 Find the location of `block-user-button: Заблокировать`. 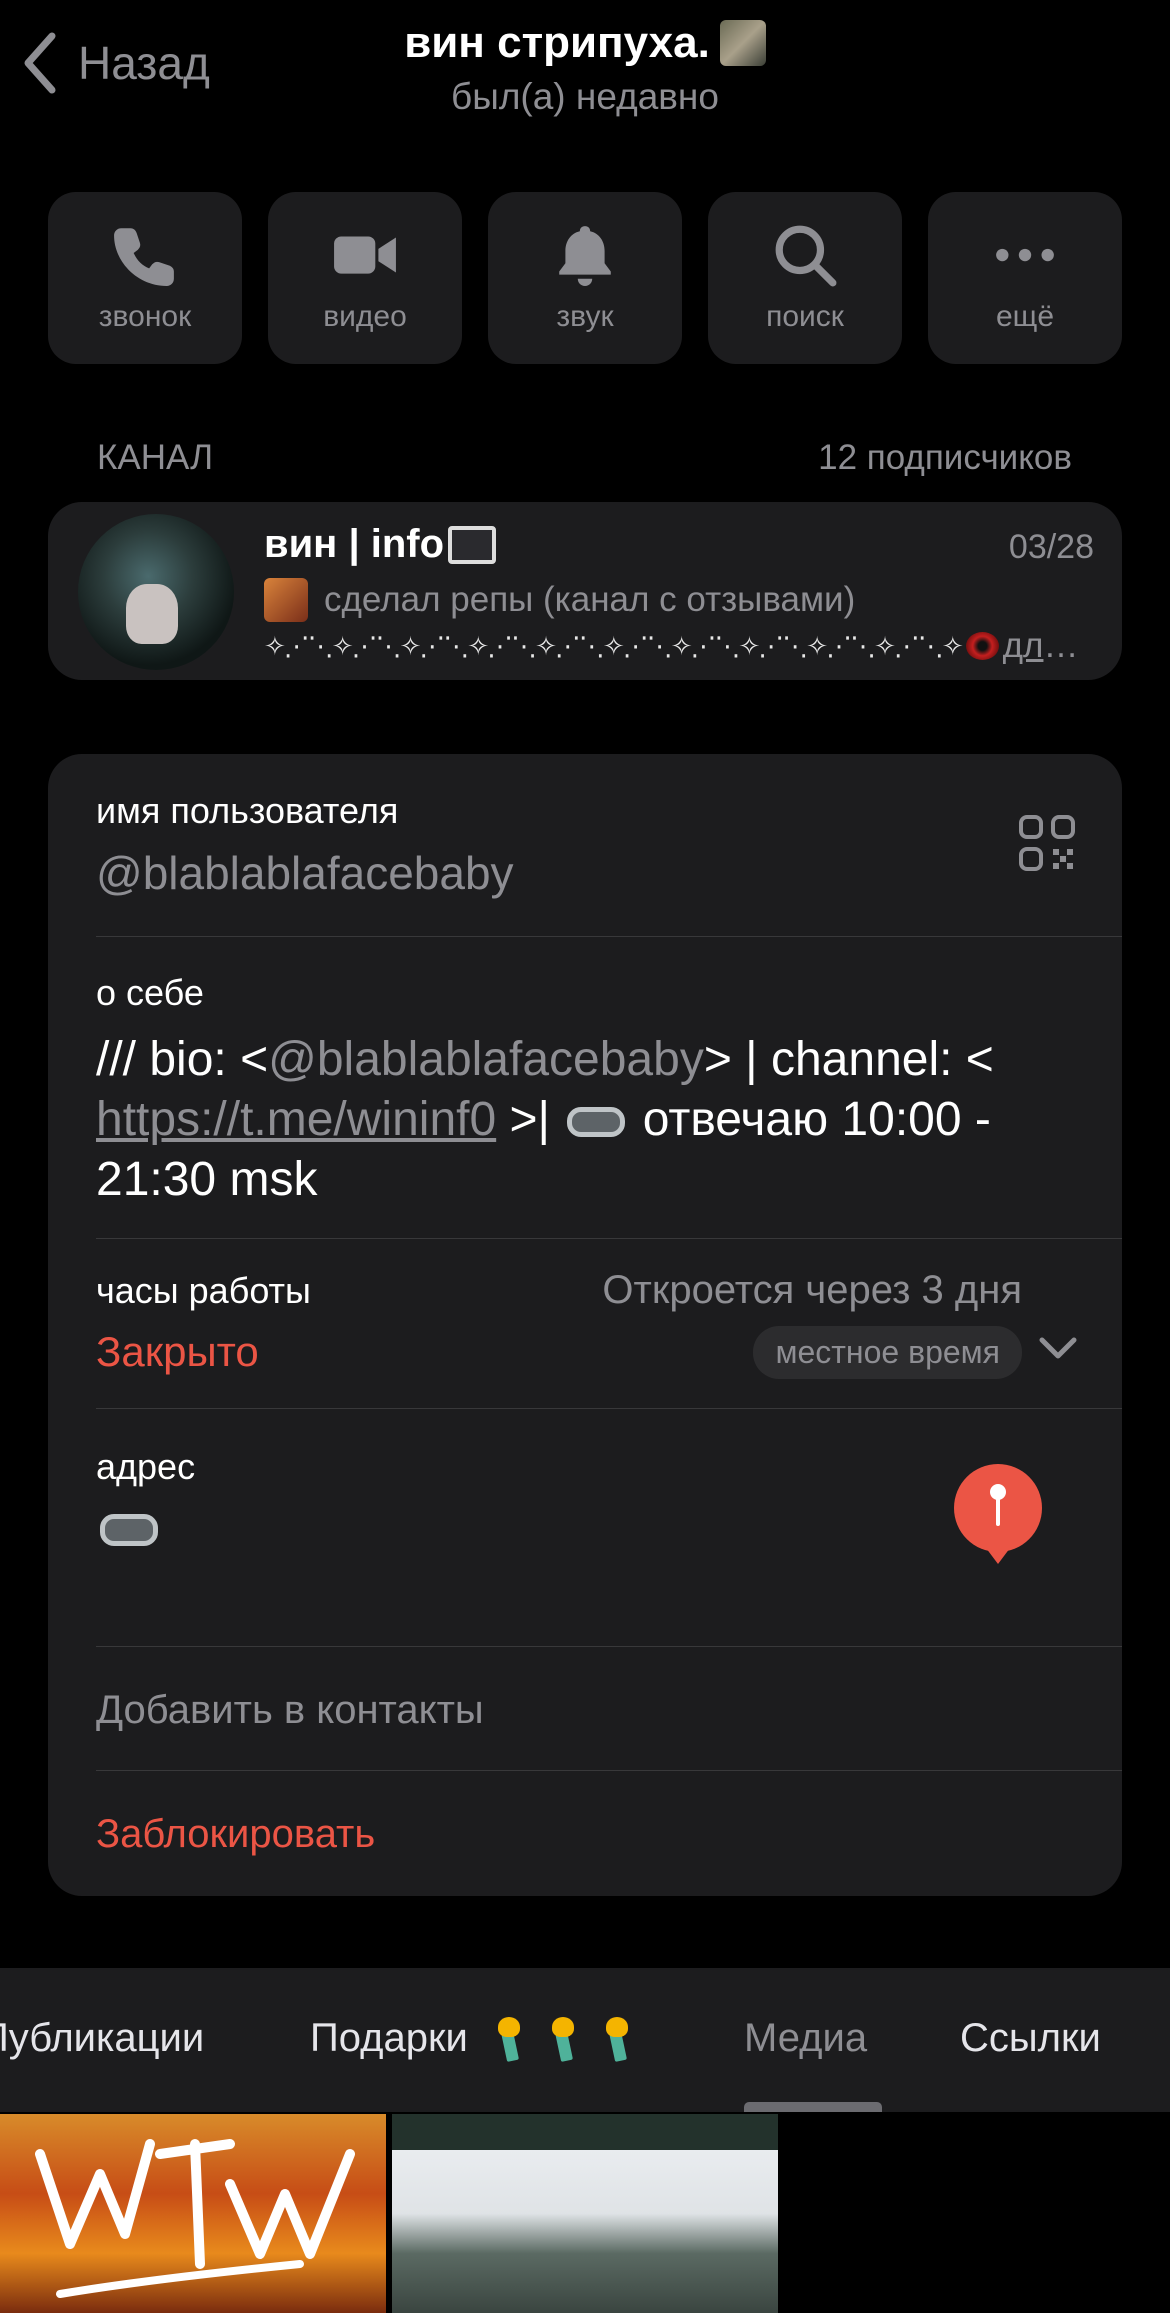

block-user-button: Заблокировать is located at coordinates (235, 1834).